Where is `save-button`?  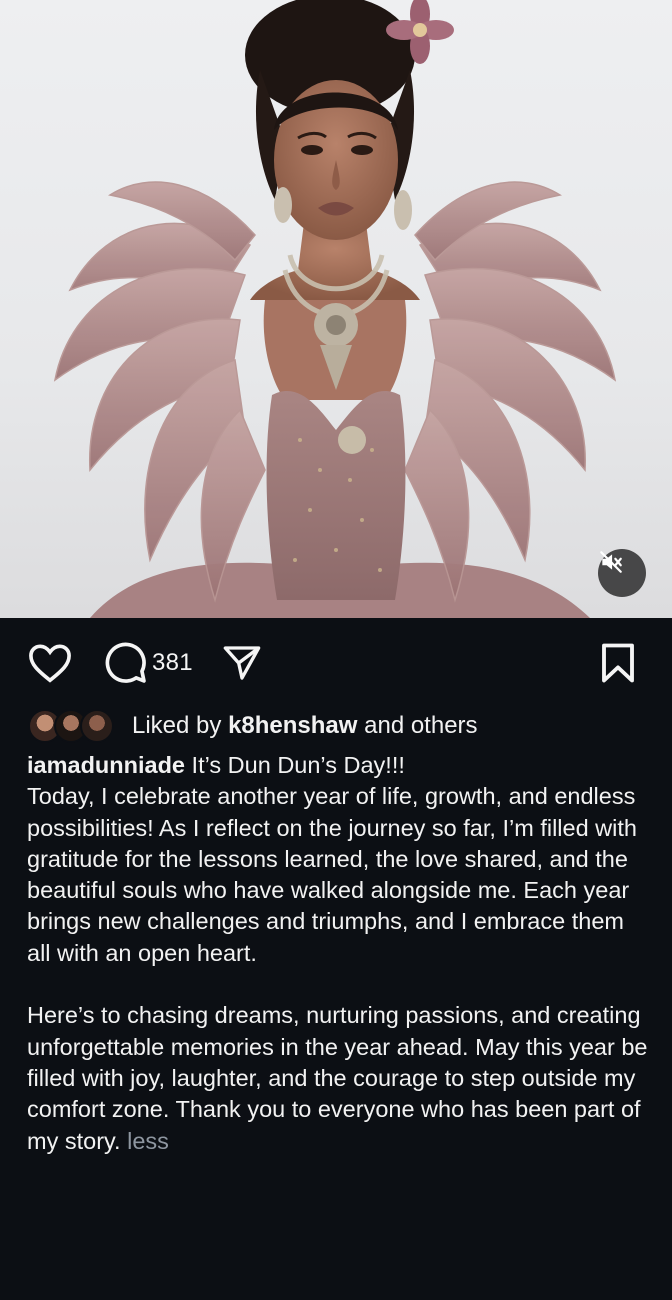
save-button is located at coordinates (621, 663).